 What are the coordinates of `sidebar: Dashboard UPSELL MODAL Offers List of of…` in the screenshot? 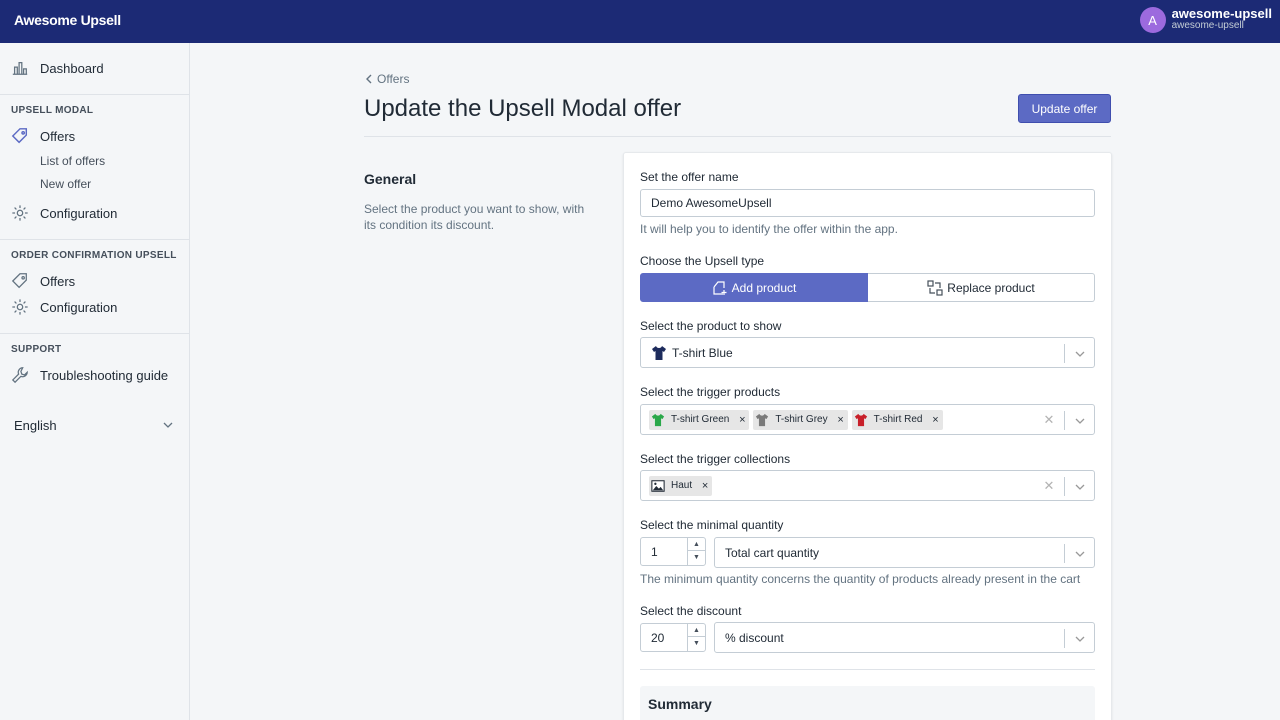 It's located at (95, 381).